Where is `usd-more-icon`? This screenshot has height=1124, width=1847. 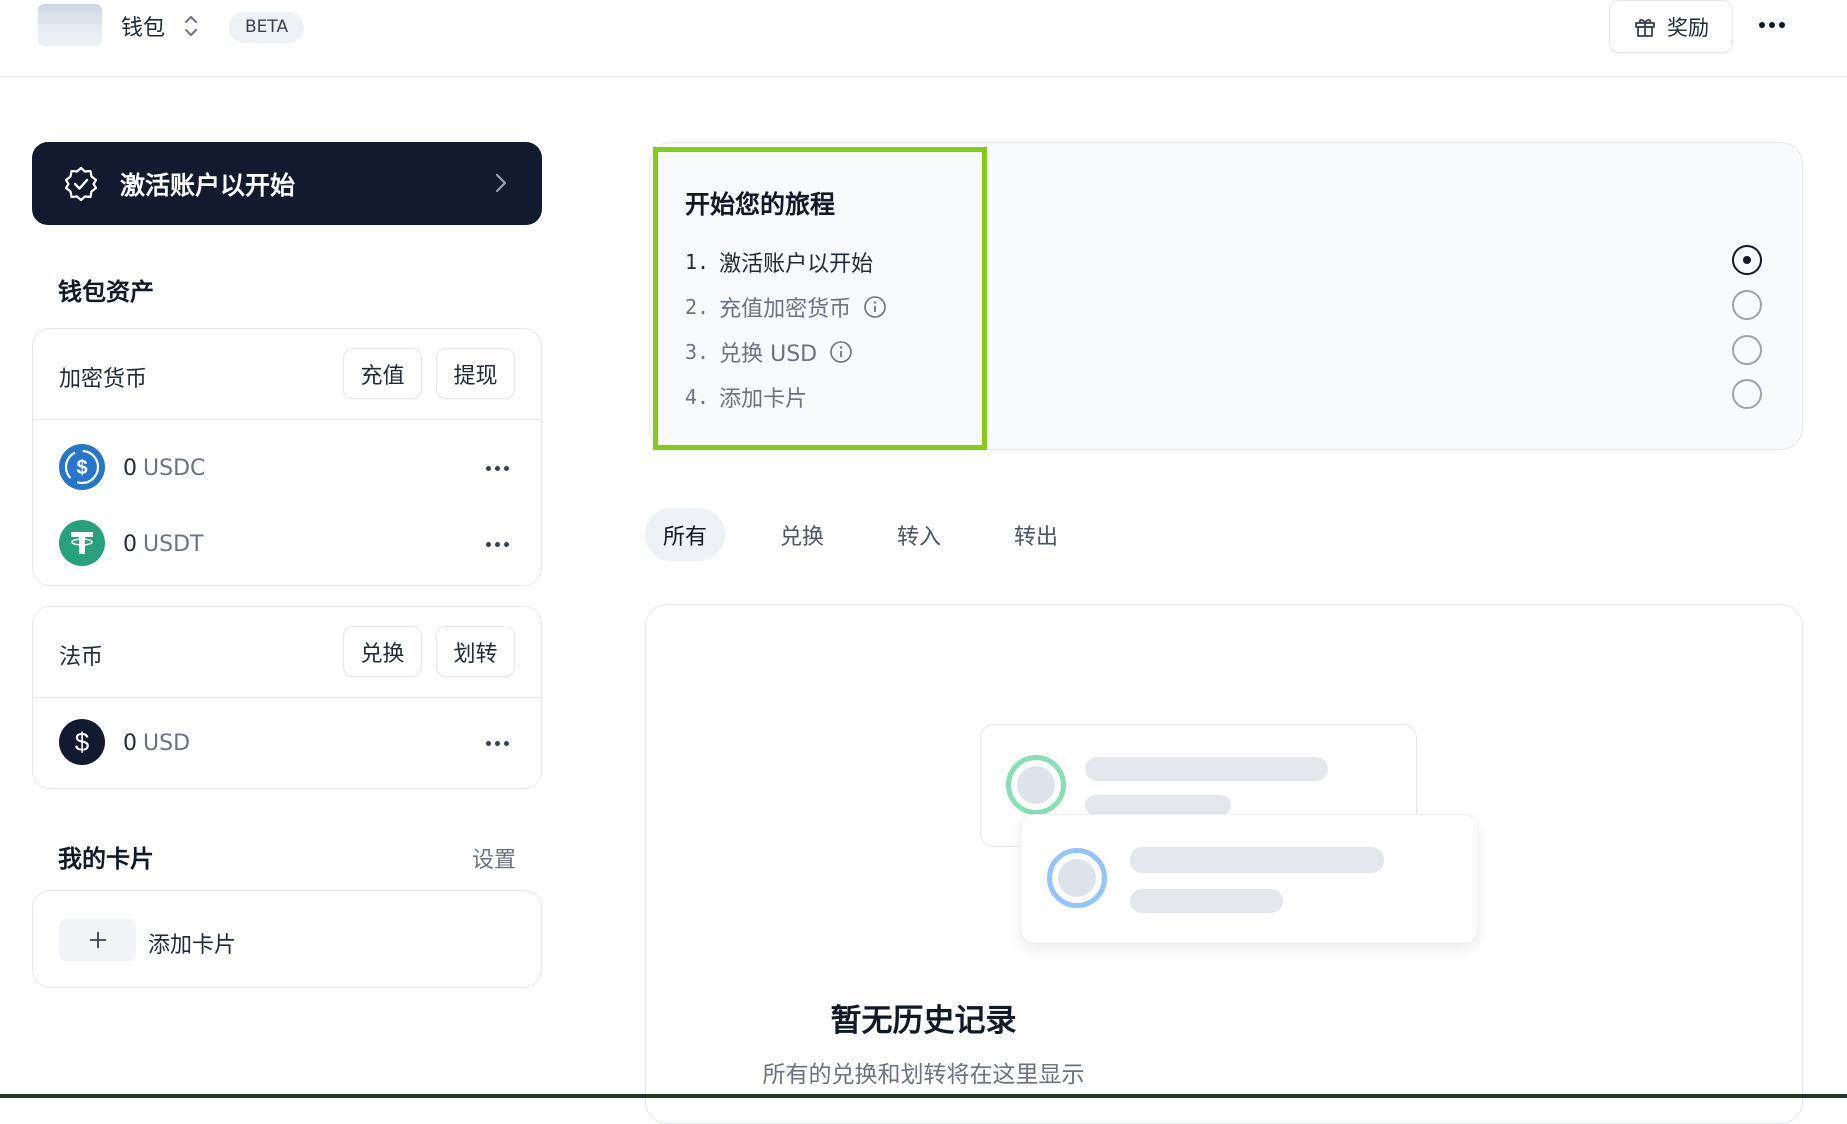
usd-more-icon is located at coordinates (497, 743).